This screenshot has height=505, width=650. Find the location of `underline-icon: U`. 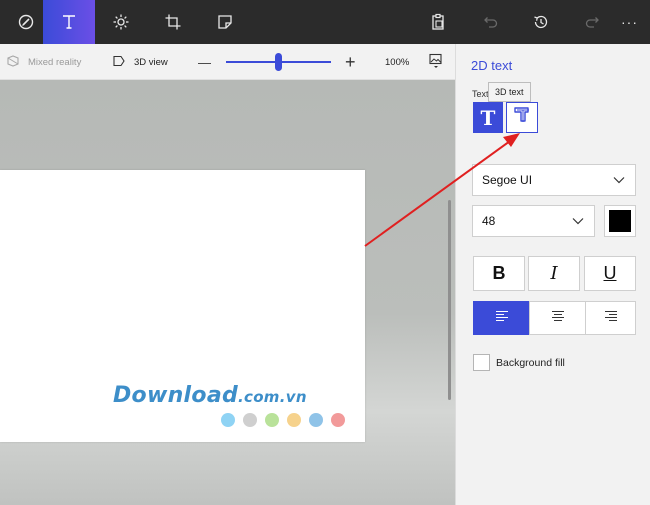

underline-icon: U is located at coordinates (610, 273).